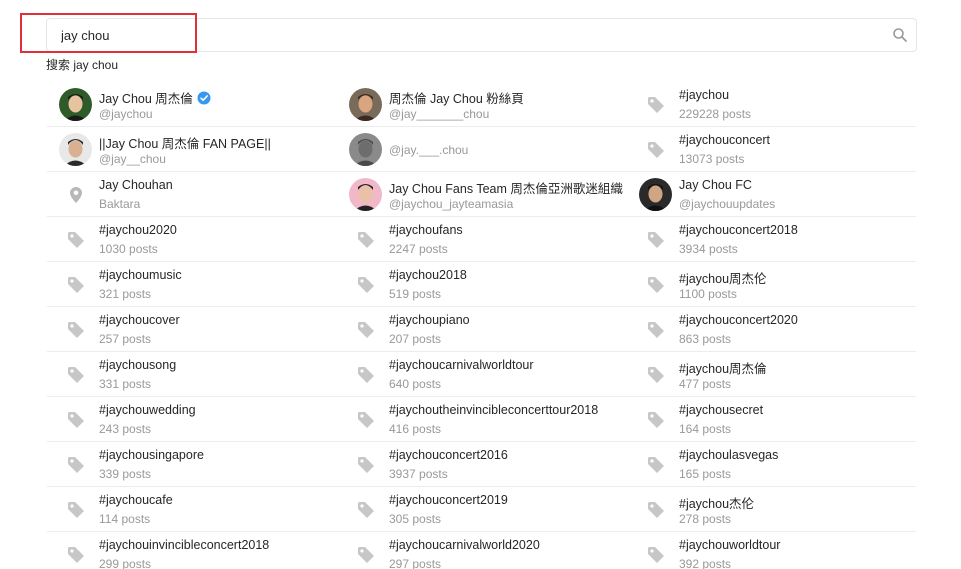 The width and height of the screenshot is (961, 569). I want to click on result-subtitle: 3934 posts, so click(708, 249).